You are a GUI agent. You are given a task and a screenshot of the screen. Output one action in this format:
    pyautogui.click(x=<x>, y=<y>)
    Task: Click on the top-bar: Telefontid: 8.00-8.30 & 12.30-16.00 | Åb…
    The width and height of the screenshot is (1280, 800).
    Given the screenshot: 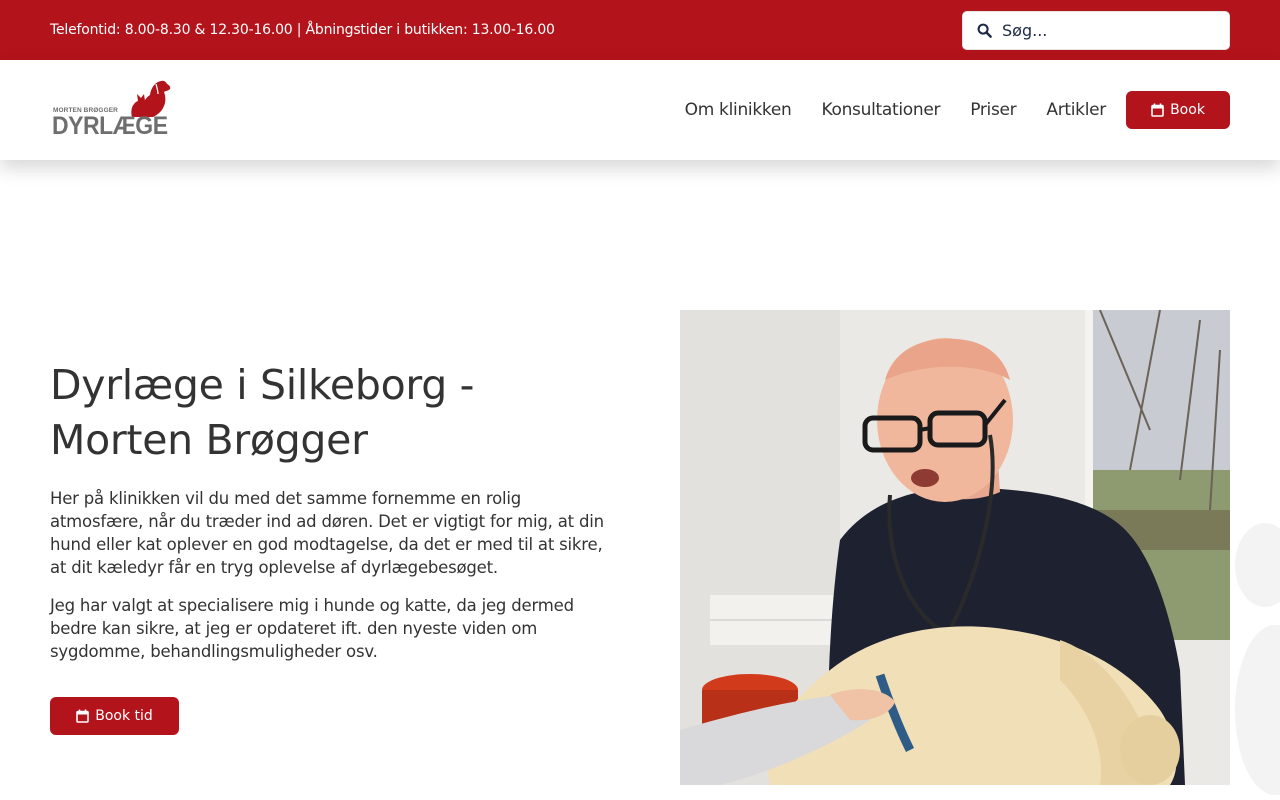 What is the action you would take?
    pyautogui.click(x=640, y=30)
    